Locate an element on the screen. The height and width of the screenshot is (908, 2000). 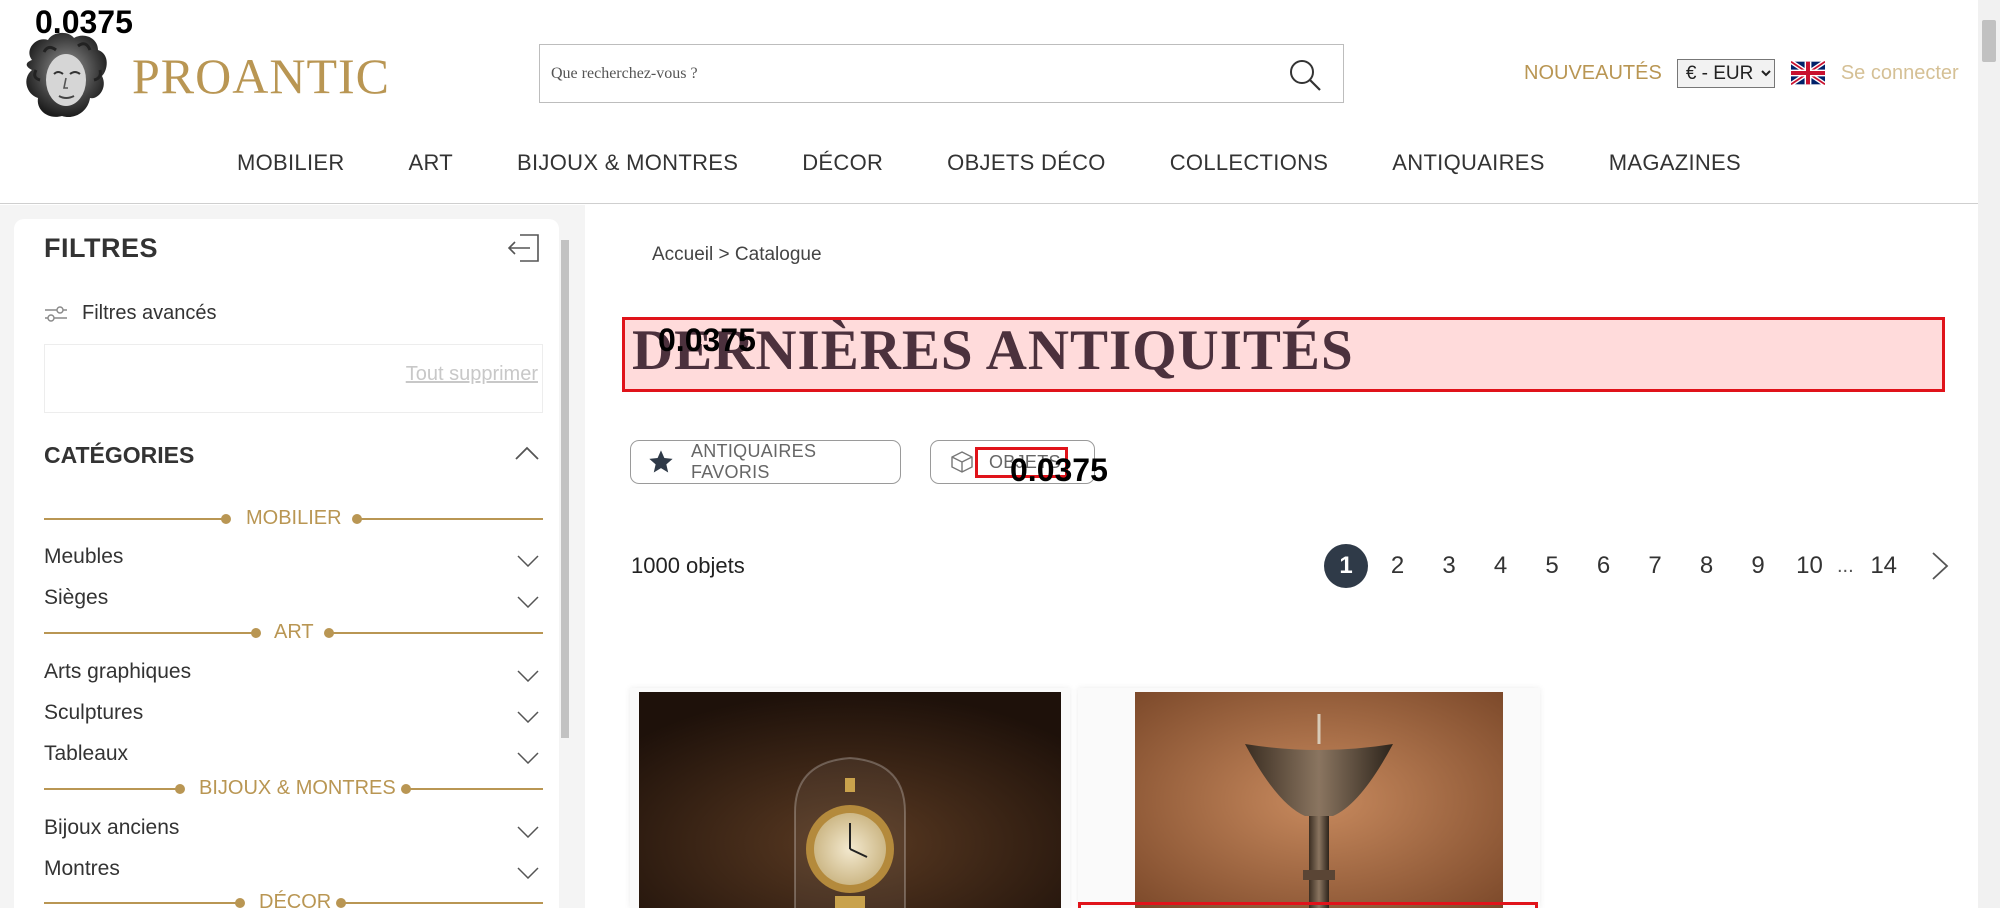
category-divider-mobilier: MOBILIER is located at coordinates (293, 518).